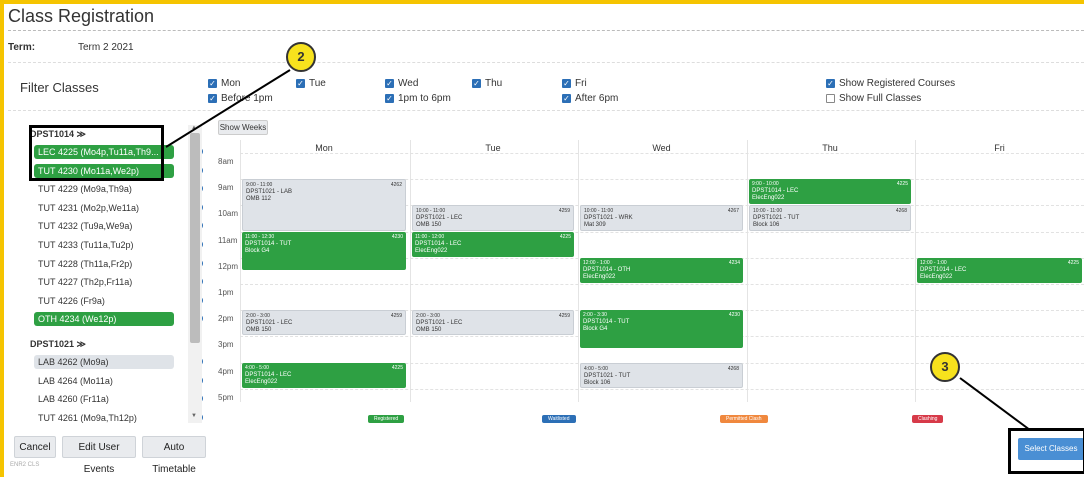 Image resolution: width=1084 pixels, height=481 pixels. What do you see at coordinates (830, 218) in the screenshot?
I see `timetable-event: 4268 10:00 - 11:00 DPST1021 - TUT Block 106` at bounding box center [830, 218].